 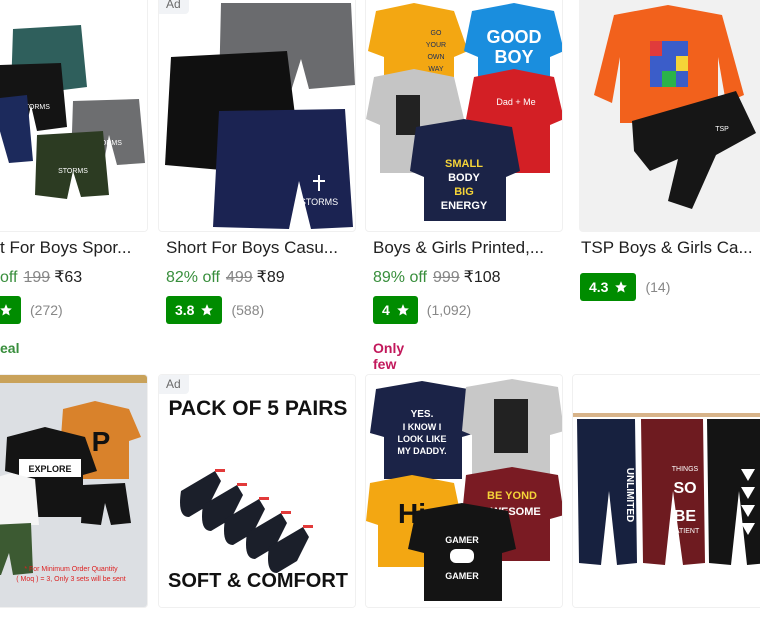 What do you see at coordinates (422, 427) in the screenshot?
I see `svg-text: I KNOW I` at bounding box center [422, 427].